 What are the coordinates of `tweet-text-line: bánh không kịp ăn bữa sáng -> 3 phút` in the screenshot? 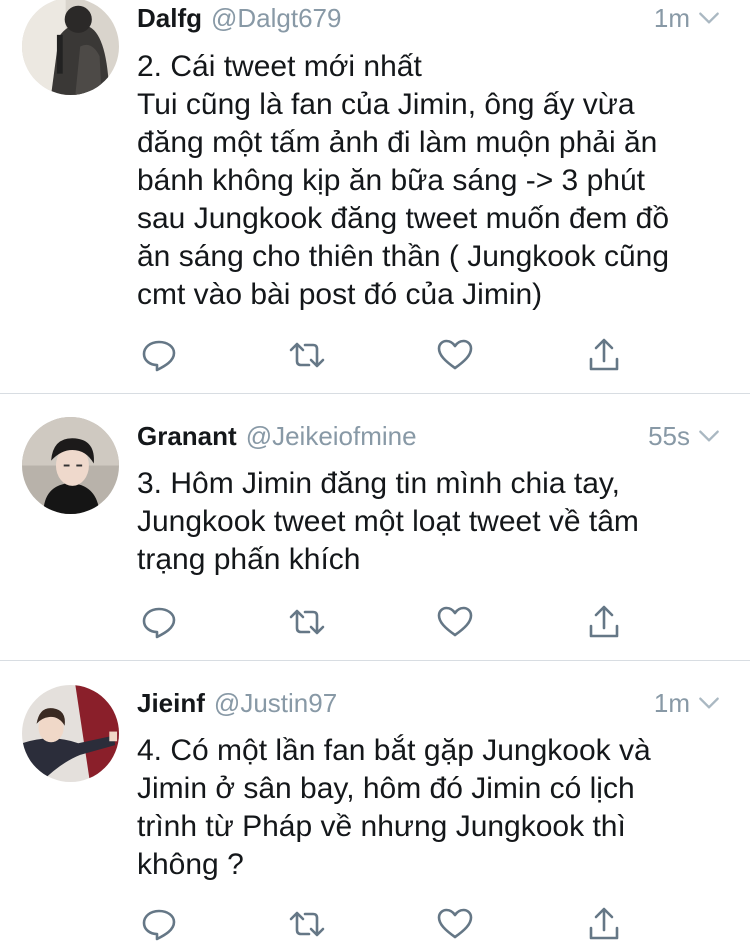 It's located at (391, 180).